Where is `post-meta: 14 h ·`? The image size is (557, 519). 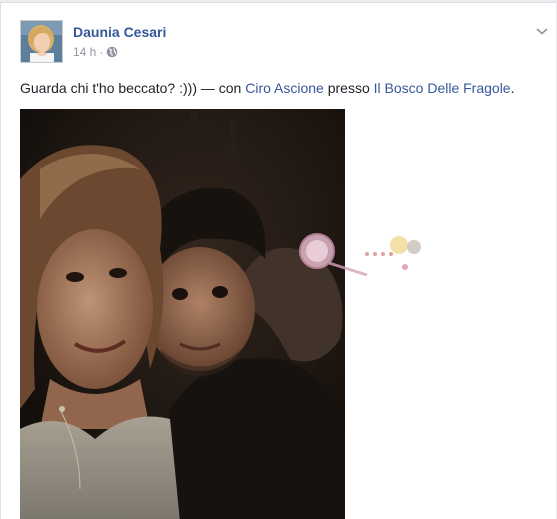
post-meta: 14 h · is located at coordinates (95, 52).